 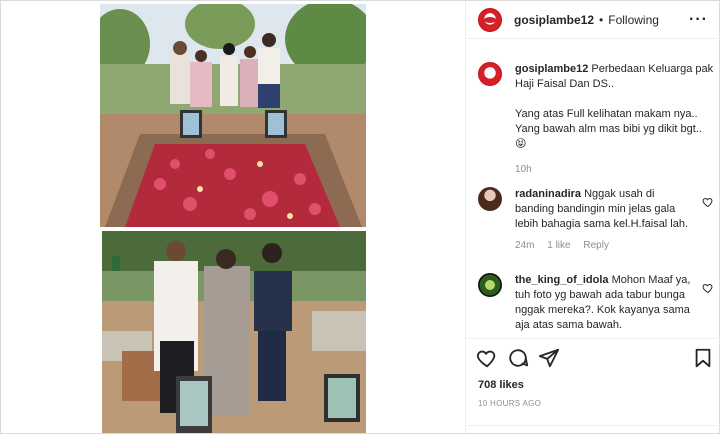 I want to click on caption-username: gosiplambe12, so click(x=551, y=69).